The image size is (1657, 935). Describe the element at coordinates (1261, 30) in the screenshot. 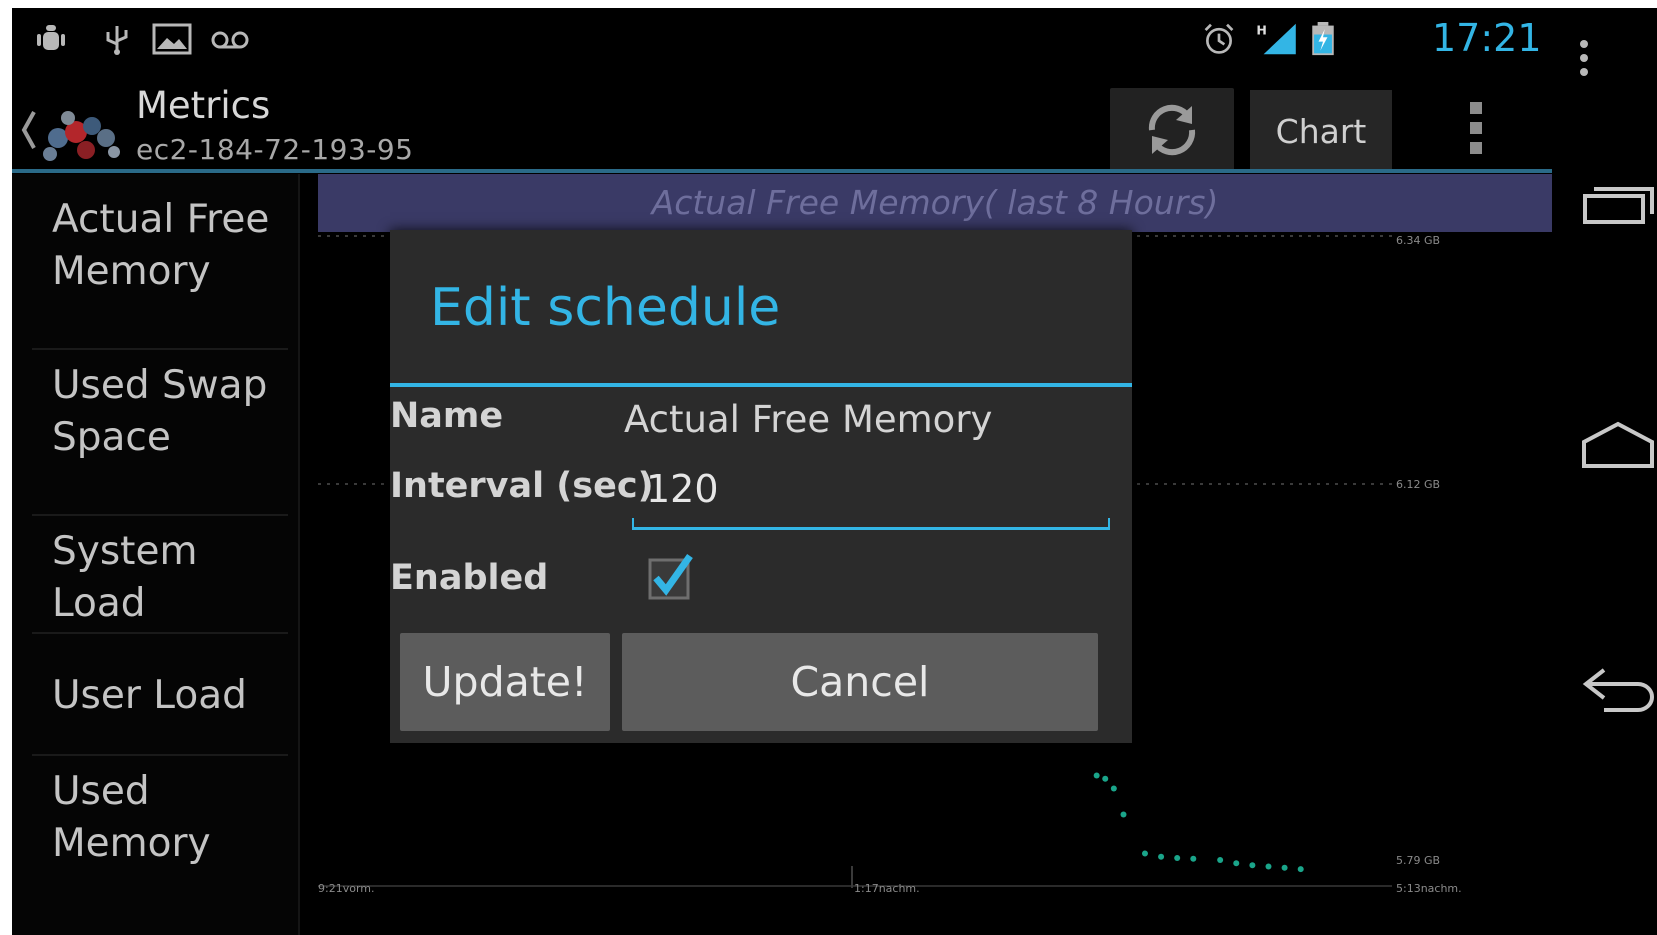

I see `signal-type-label: H` at that location.